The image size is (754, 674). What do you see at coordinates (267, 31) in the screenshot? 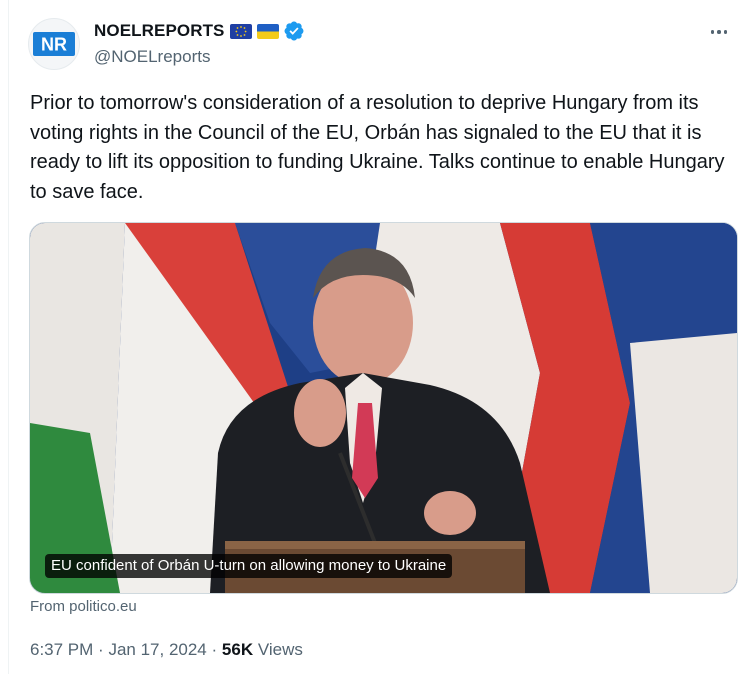
I see `ukraine-flag-icon` at bounding box center [267, 31].